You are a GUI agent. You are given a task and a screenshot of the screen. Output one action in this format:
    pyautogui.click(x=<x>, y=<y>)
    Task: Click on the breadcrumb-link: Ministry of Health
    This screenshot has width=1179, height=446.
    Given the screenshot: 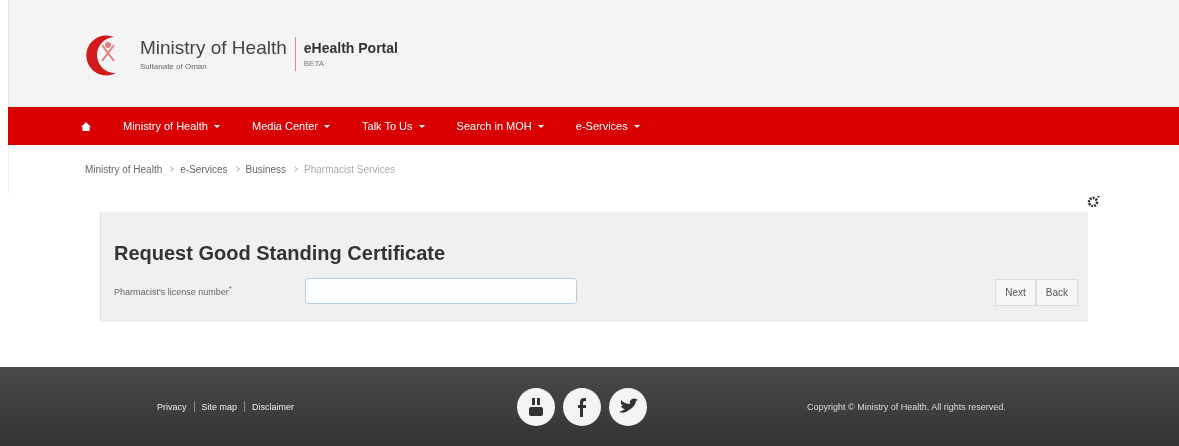 What is the action you would take?
    pyautogui.click(x=124, y=169)
    